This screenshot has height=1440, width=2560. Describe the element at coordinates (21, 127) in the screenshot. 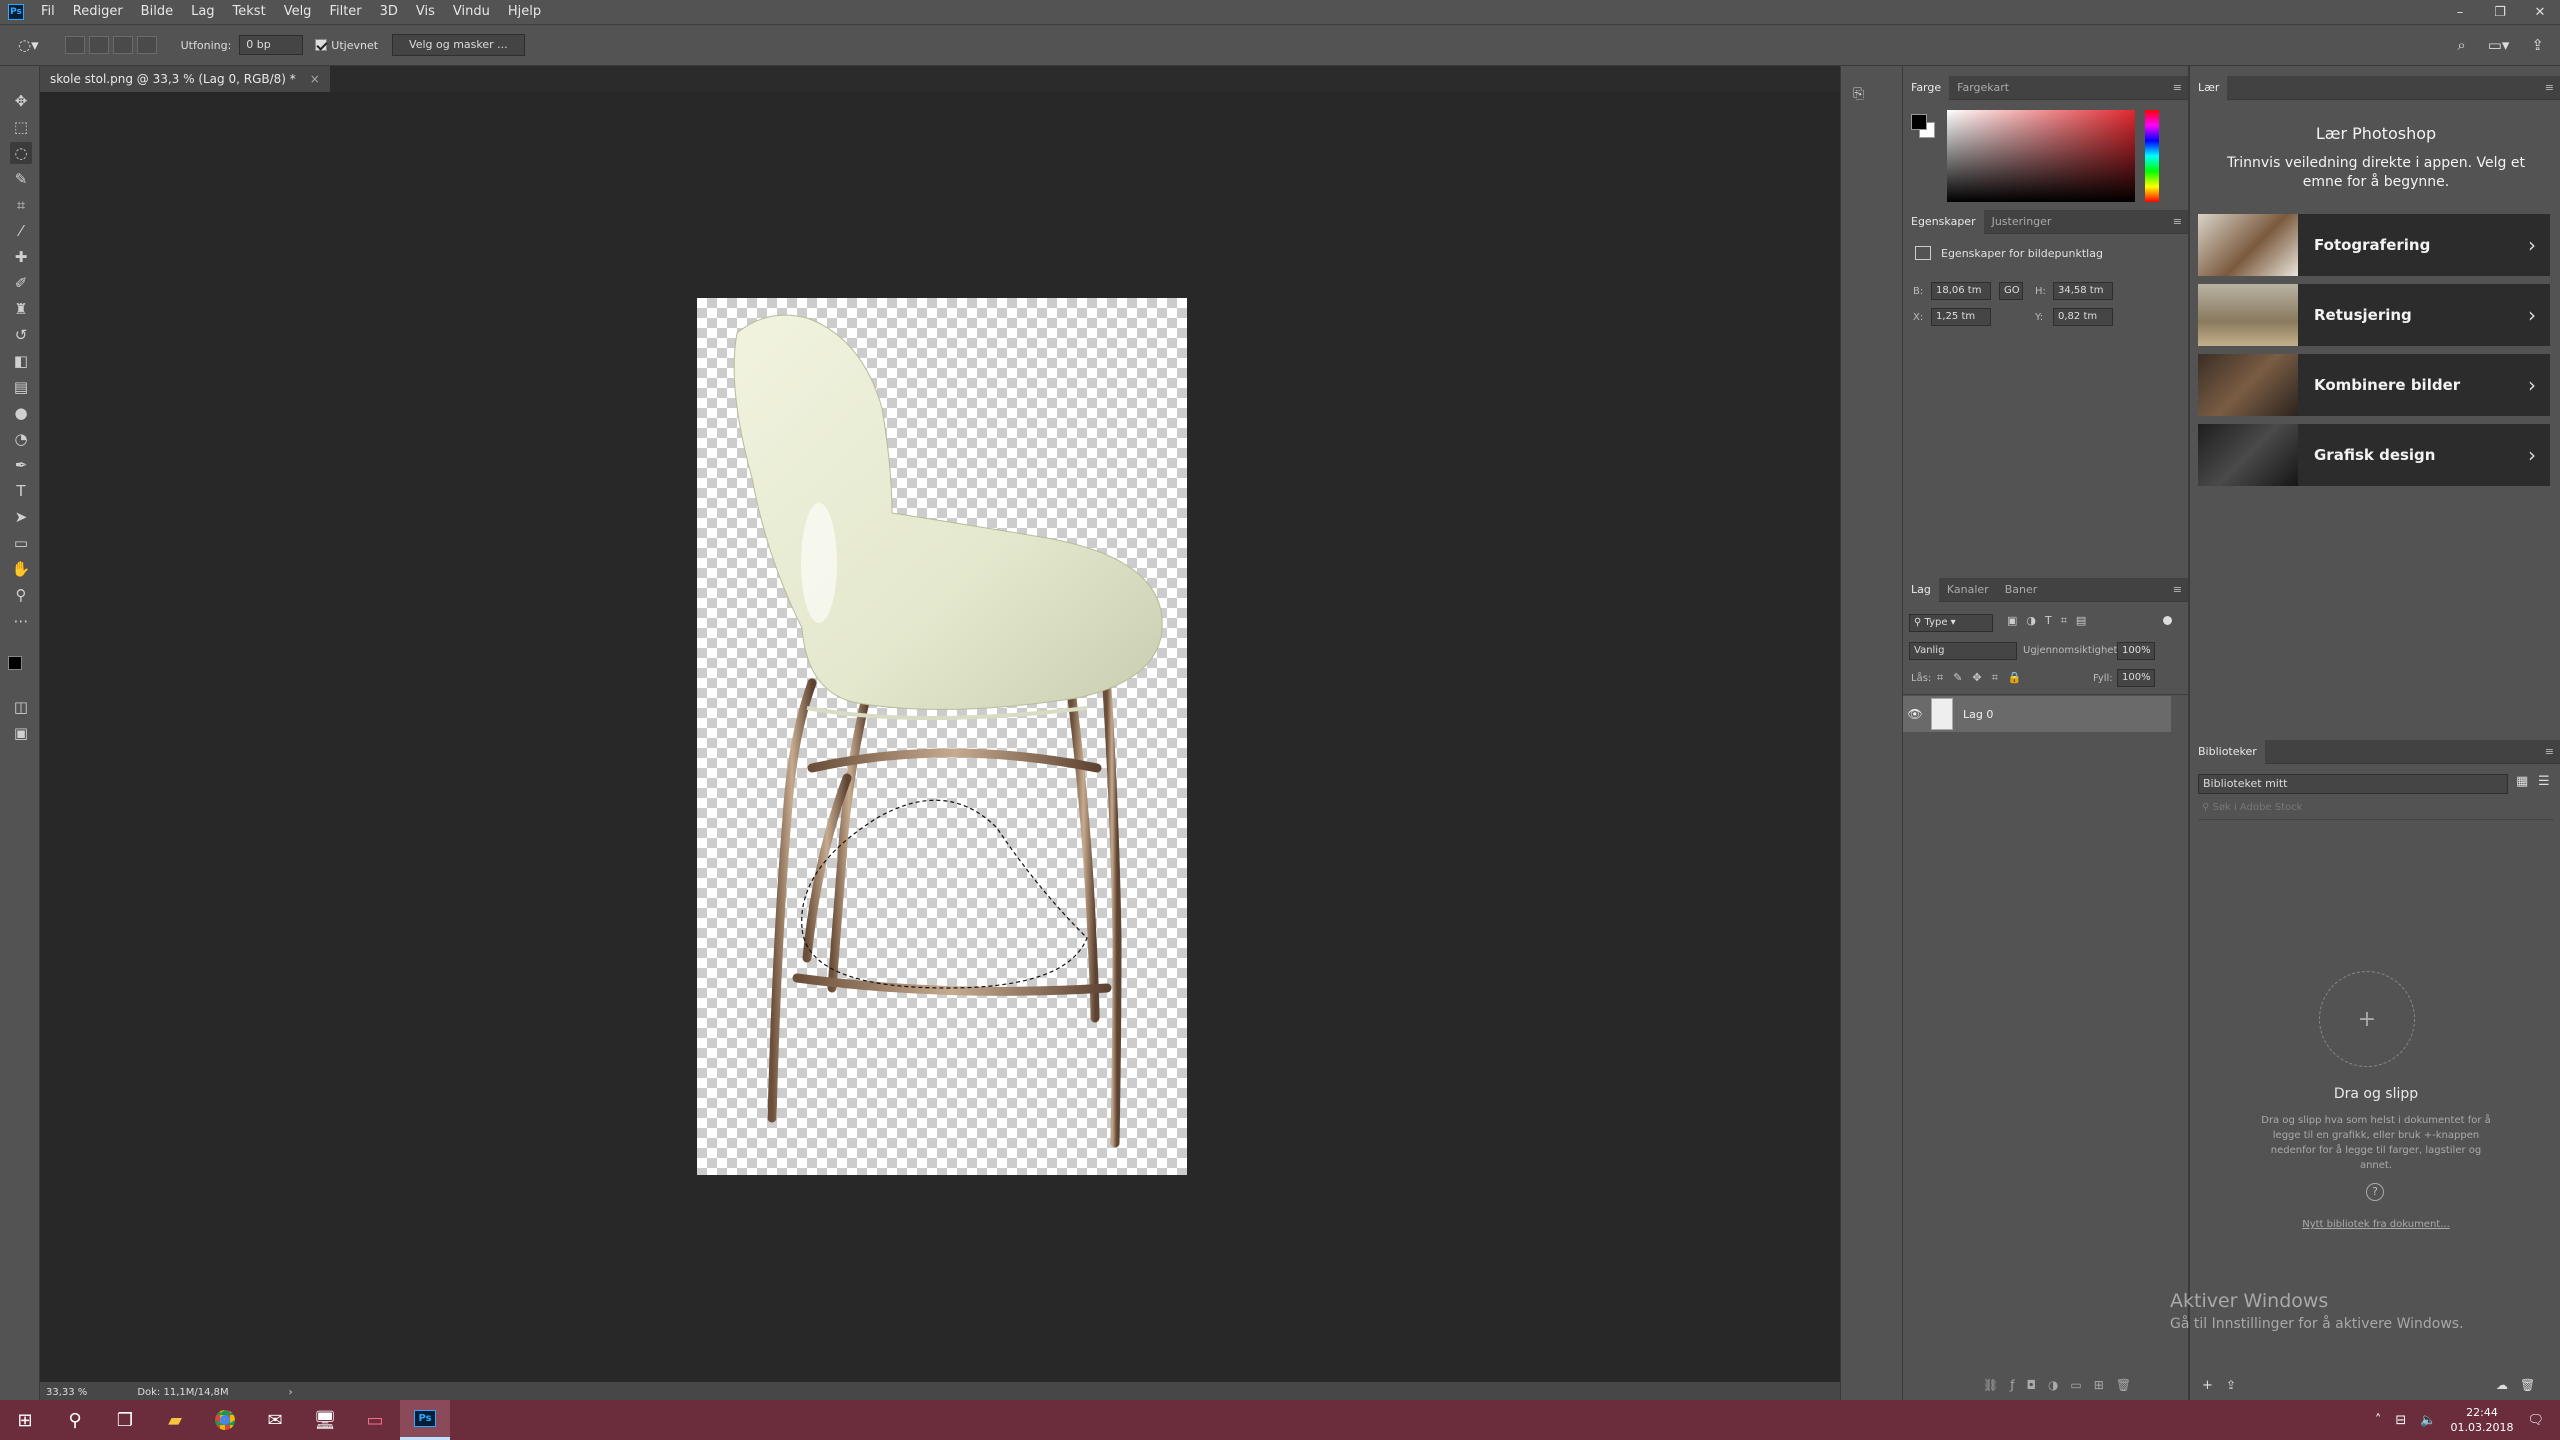

I see `marquee-icon: ⬚` at that location.